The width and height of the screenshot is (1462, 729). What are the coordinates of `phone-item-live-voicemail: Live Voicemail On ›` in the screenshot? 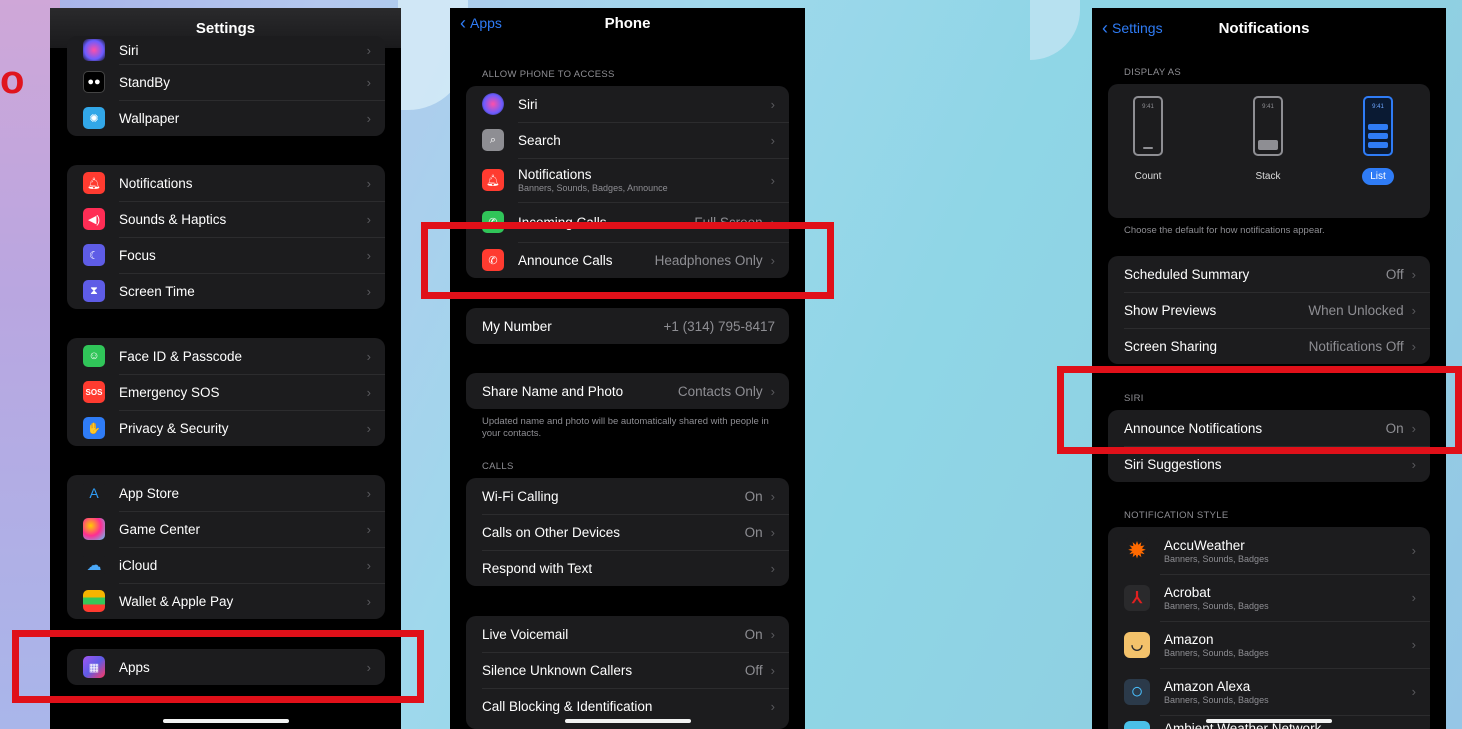 It's located at (627, 634).